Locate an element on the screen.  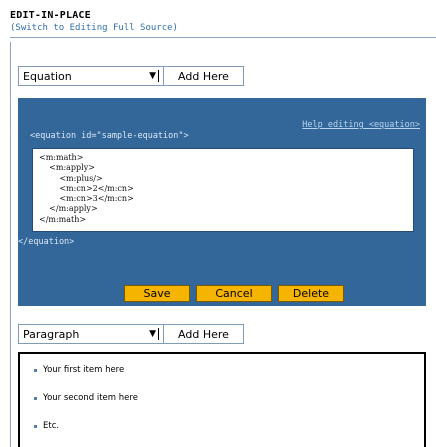
paragraph-type-select: Paragraph ▼ is located at coordinates (91, 334).